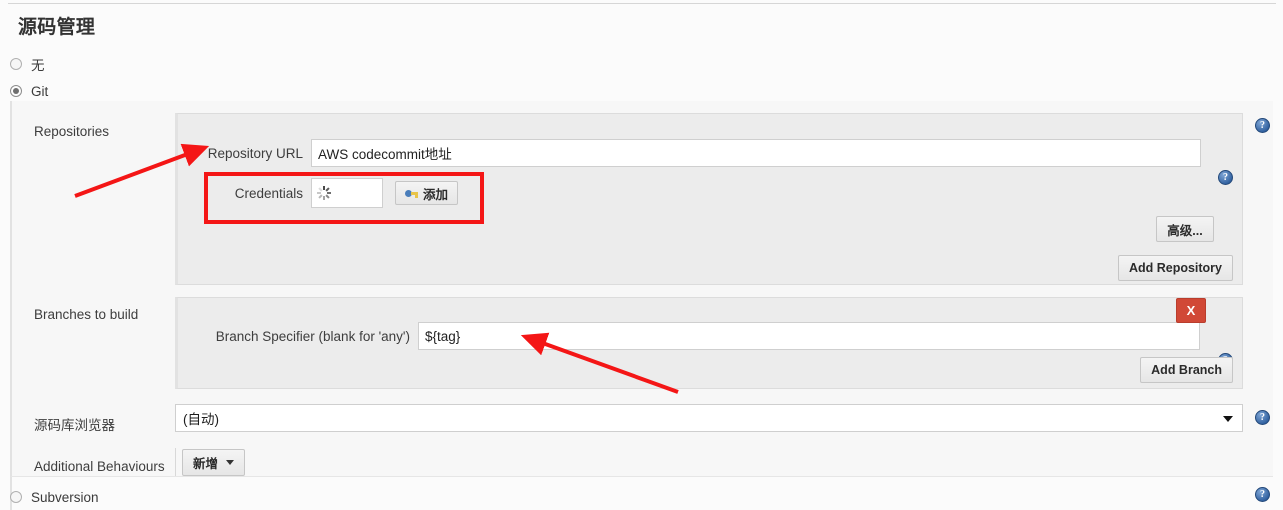 The height and width of the screenshot is (510, 1283). I want to click on radio-subversion-label: Subversion, so click(65, 497).